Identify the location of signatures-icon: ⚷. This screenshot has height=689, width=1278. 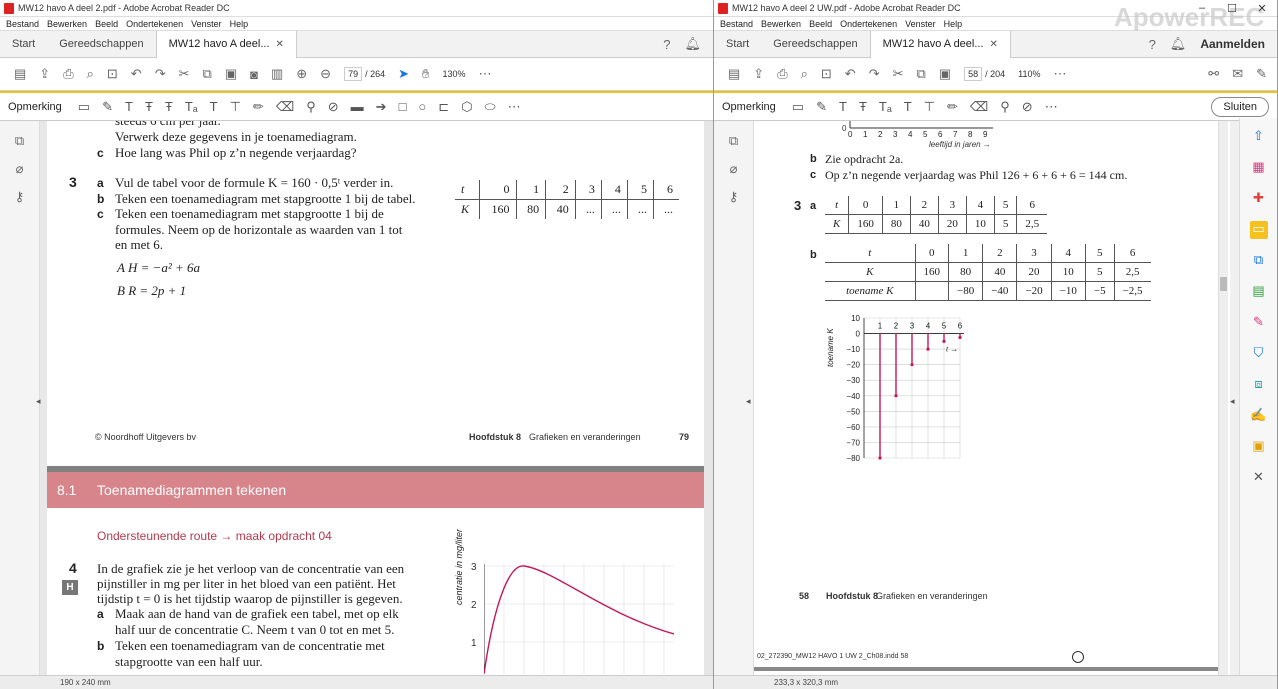
(734, 197).